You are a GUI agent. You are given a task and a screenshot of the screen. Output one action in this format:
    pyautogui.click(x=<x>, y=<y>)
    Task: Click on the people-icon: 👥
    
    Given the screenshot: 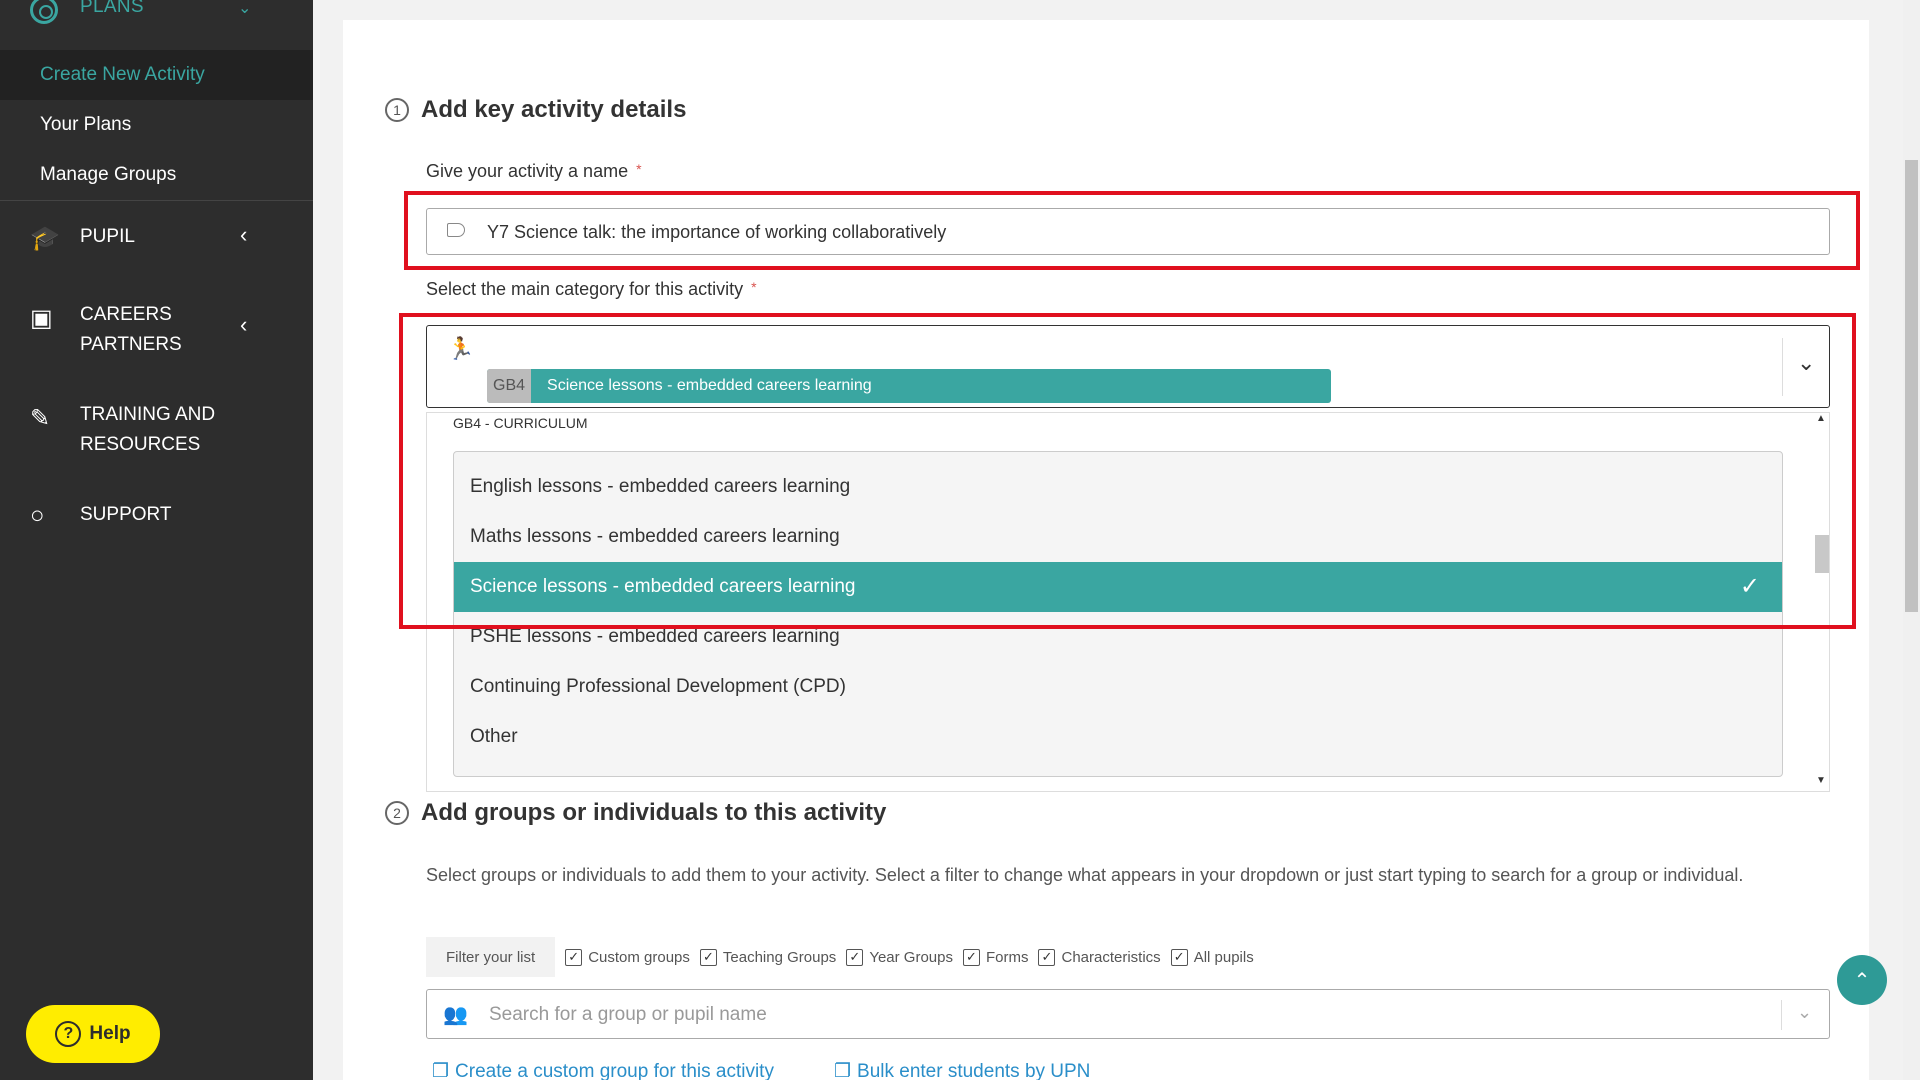 What is the action you would take?
    pyautogui.click(x=455, y=1015)
    